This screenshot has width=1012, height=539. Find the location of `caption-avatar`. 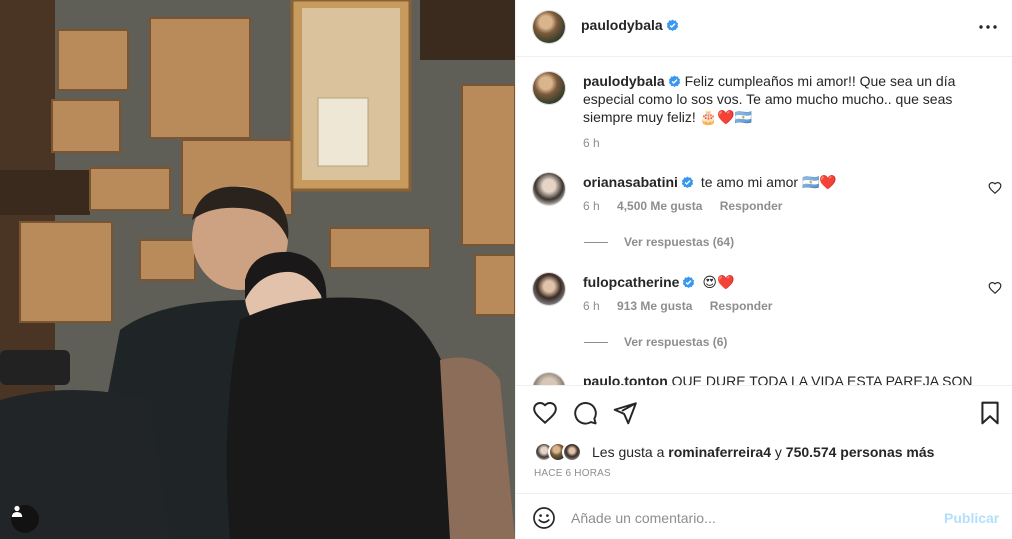

caption-avatar is located at coordinates (549, 88).